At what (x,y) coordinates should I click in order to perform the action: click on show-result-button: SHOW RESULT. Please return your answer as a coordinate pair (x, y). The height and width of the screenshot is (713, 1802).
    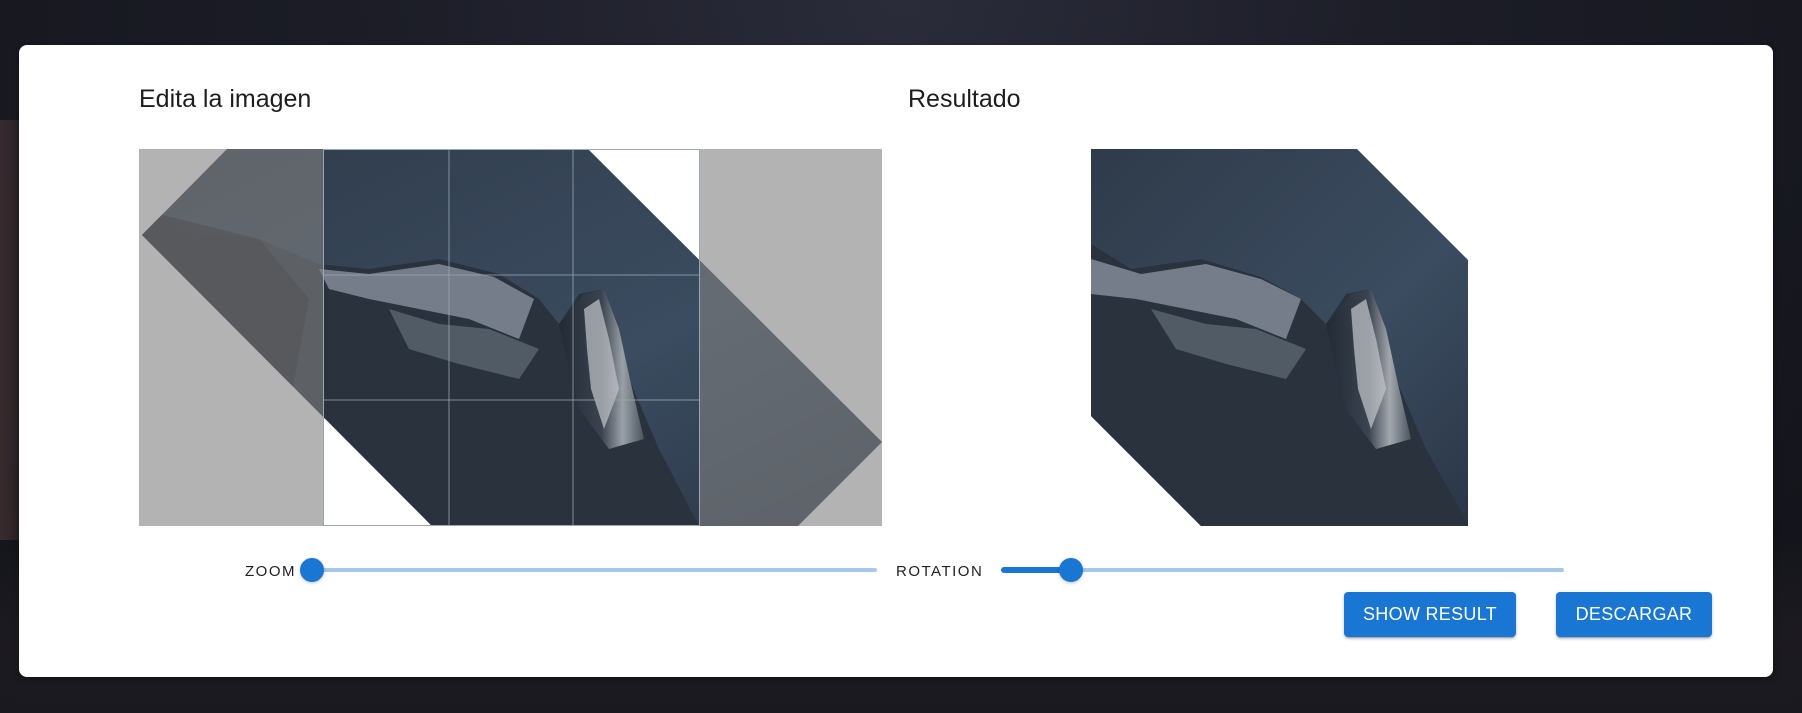
    Looking at the image, I should click on (1430, 614).